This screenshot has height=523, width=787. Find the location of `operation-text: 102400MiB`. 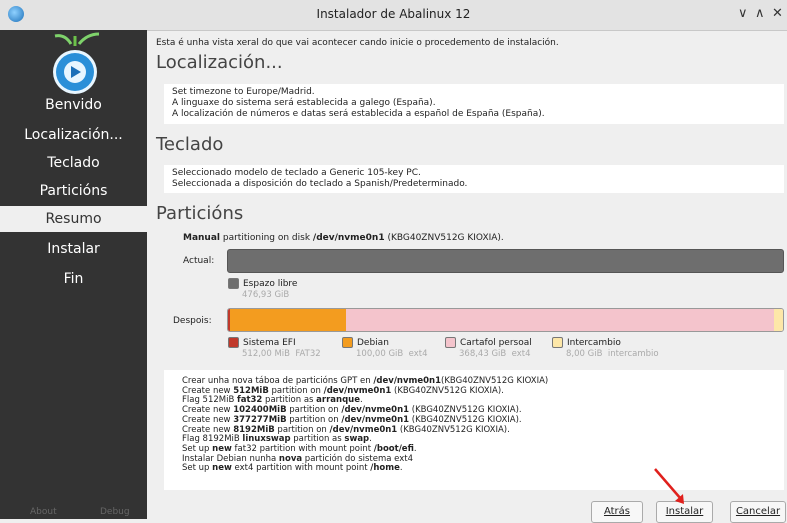

operation-text: 102400MiB is located at coordinates (260, 410).